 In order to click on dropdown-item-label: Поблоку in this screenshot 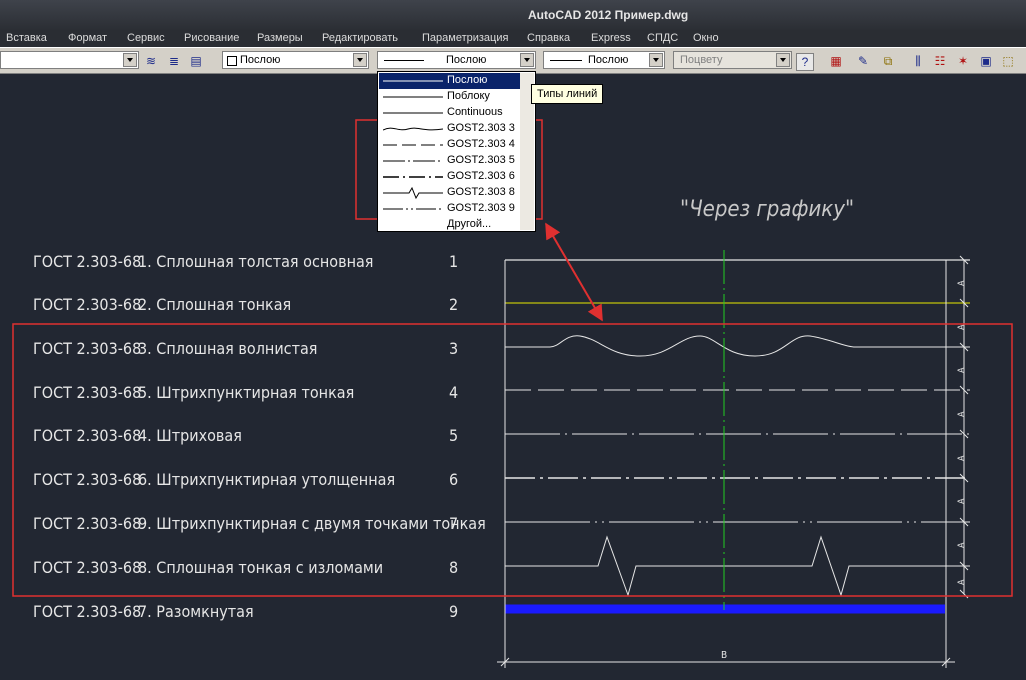, I will do `click(468, 96)`.